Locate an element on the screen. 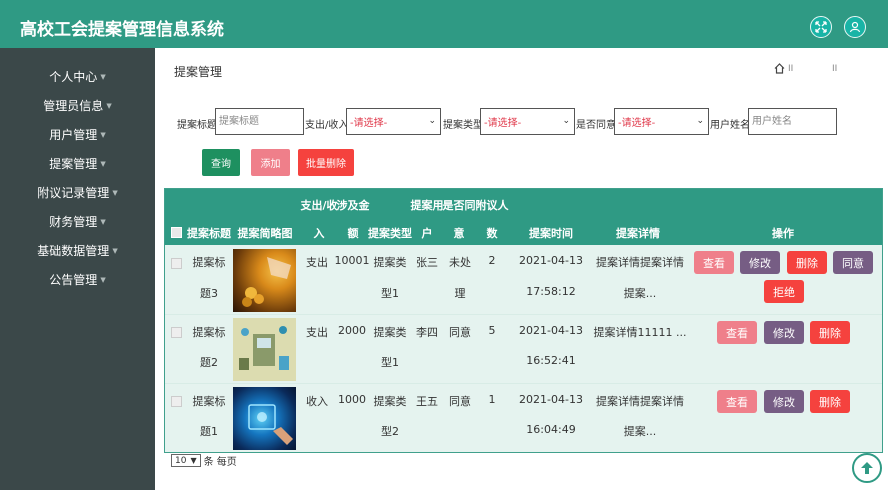 The height and width of the screenshot is (490, 888). row-type-line2: 型1 is located at coordinates (390, 362).